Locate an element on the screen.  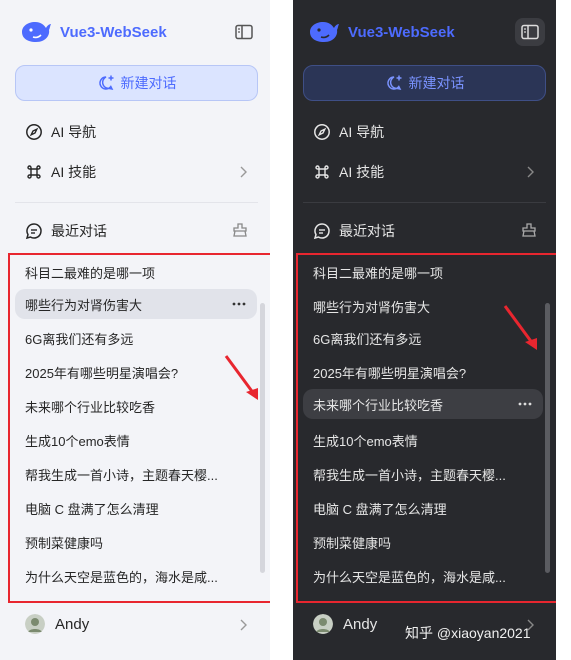
conversation-item: 未来哪个行业比较吃香 is located at coordinates (136, 406).